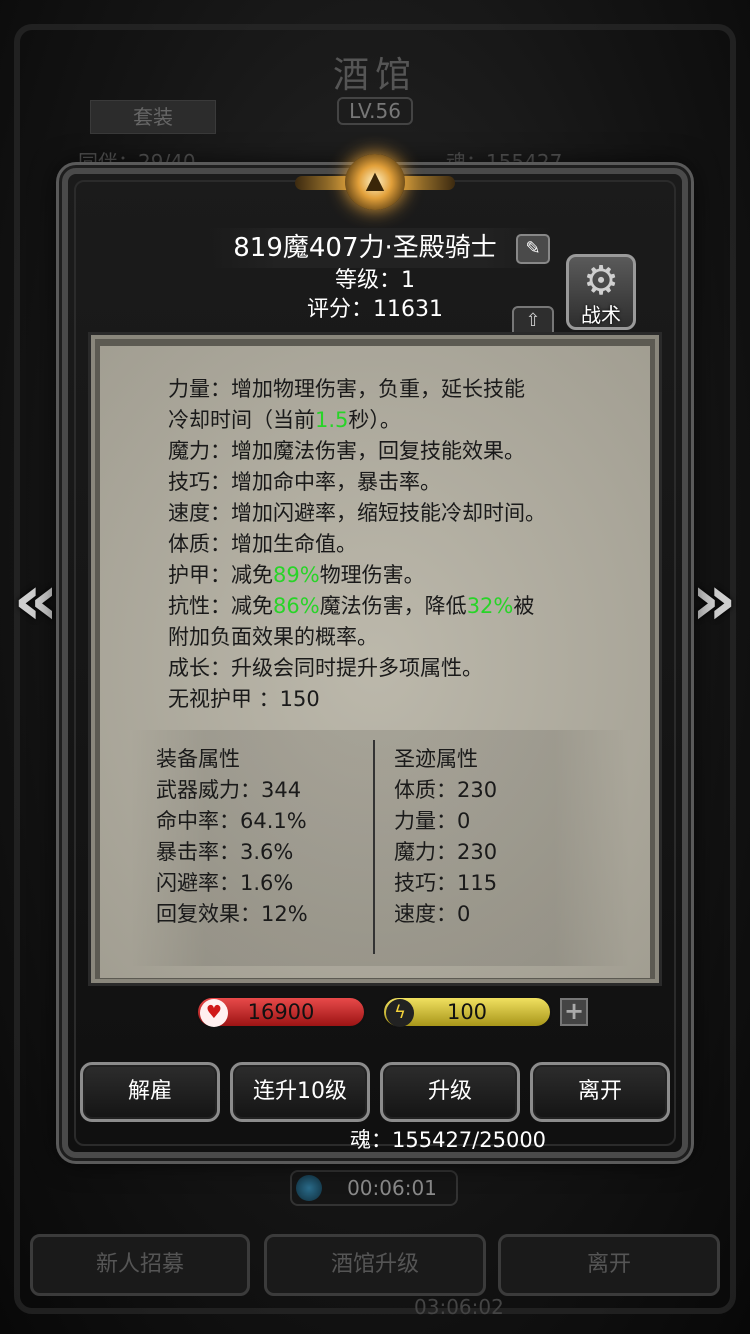 Image resolution: width=750 pixels, height=1334 pixels. I want to click on energy-value: 100, so click(467, 1012).